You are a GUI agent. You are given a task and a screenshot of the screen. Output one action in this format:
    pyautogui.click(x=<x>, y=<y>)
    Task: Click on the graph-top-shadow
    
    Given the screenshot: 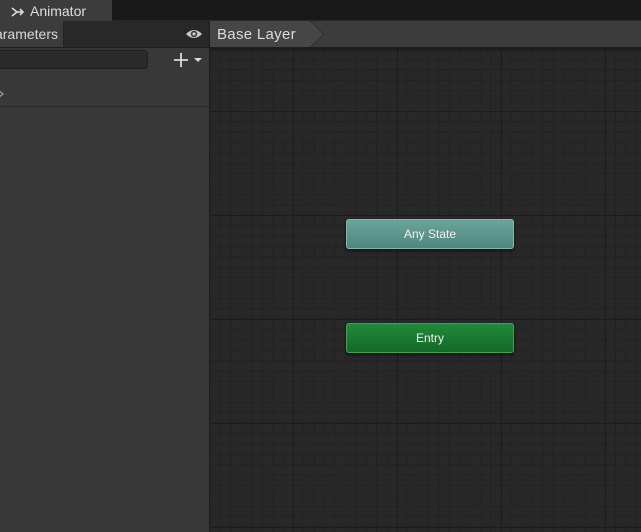 What is the action you would take?
    pyautogui.click(x=425, y=50)
    